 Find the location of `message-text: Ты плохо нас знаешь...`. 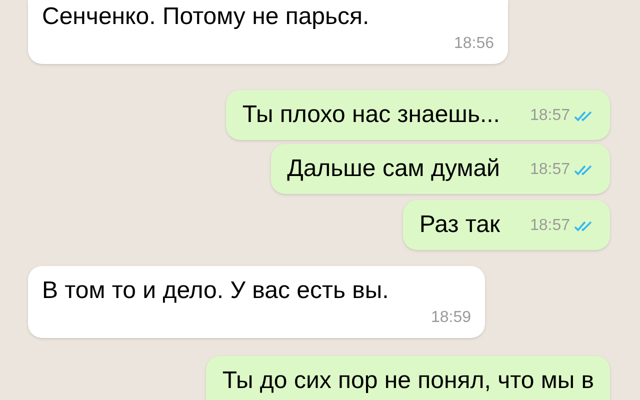

message-text: Ты плохо нас знаешь... is located at coordinates (371, 115).